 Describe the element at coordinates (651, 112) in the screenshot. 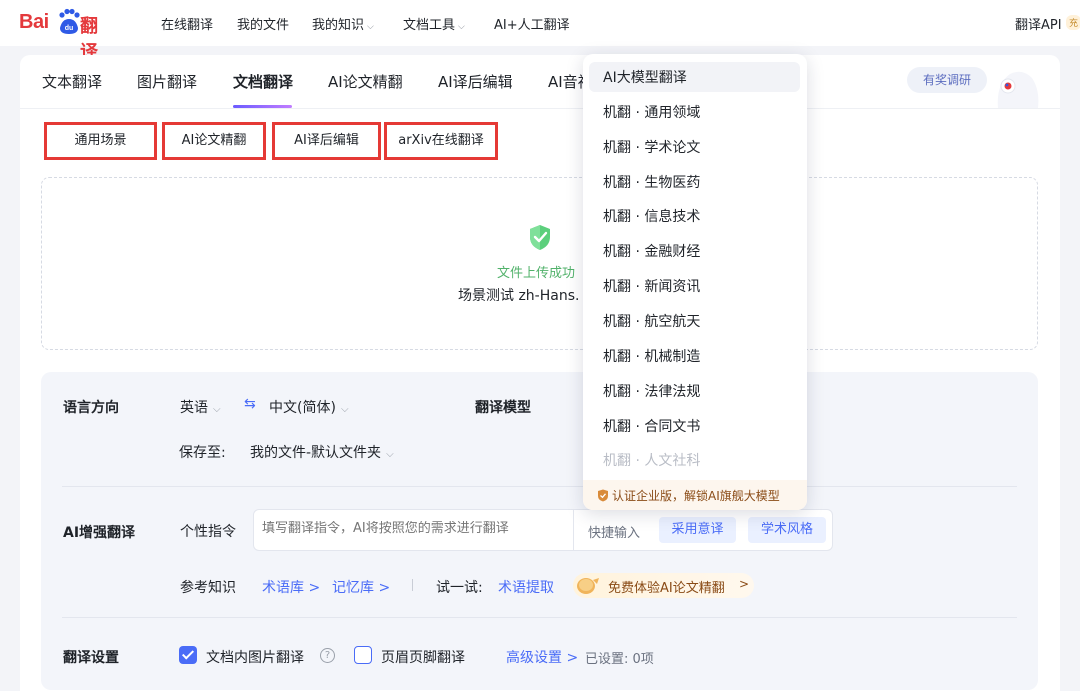

I see `dropdown-item-general: 机翻 · 通用领域` at that location.